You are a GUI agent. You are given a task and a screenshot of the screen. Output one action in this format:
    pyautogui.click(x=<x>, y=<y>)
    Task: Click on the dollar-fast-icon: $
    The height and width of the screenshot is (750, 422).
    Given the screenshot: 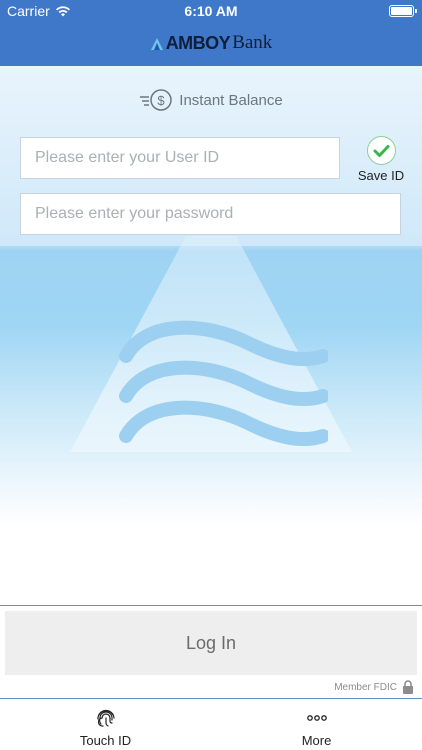 What is the action you would take?
    pyautogui.click(x=156, y=100)
    